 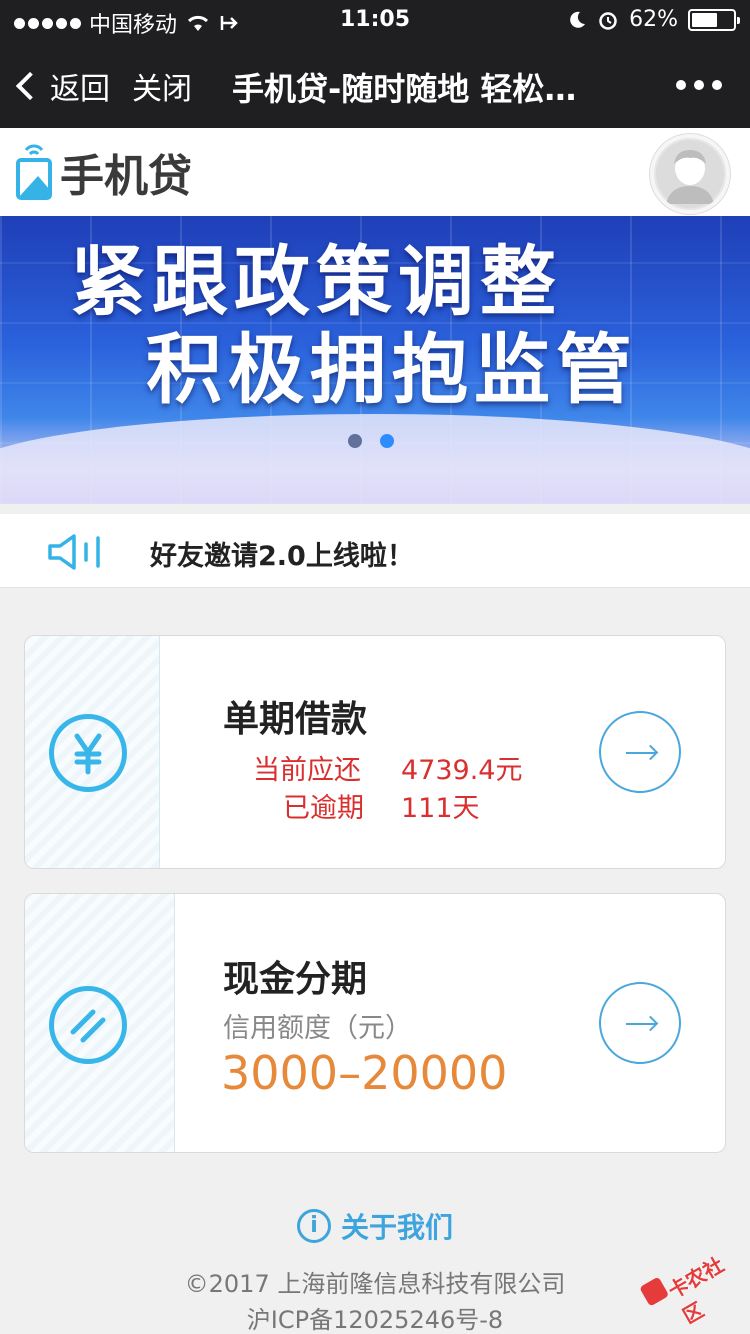 I want to click on user-avatar, so click(x=690, y=174).